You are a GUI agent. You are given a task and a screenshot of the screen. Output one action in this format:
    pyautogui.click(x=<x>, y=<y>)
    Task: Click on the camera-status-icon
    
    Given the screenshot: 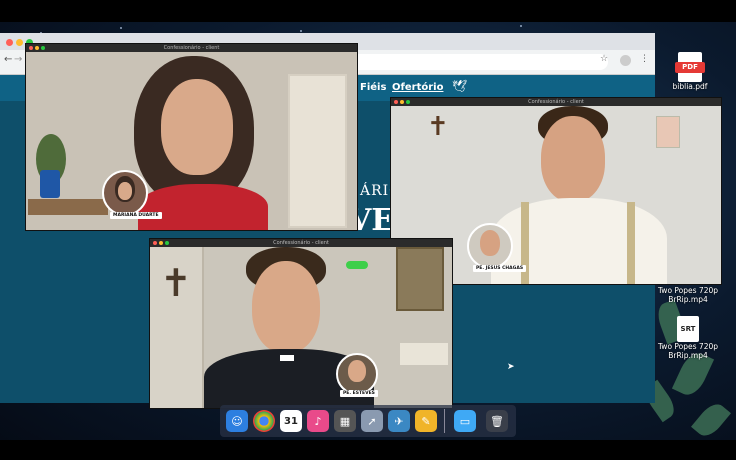 What is the action you would take?
    pyautogui.click(x=357, y=265)
    